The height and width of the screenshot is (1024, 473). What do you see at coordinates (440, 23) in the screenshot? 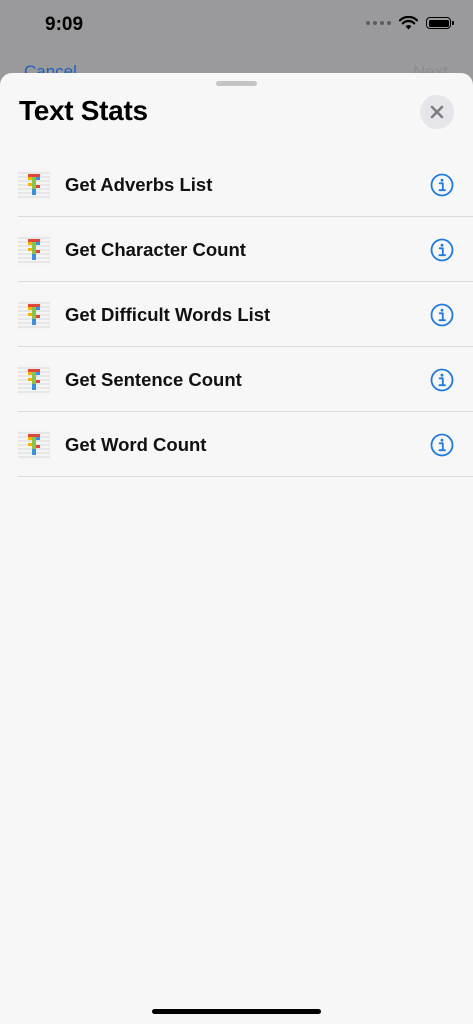
I see `battery-icon` at bounding box center [440, 23].